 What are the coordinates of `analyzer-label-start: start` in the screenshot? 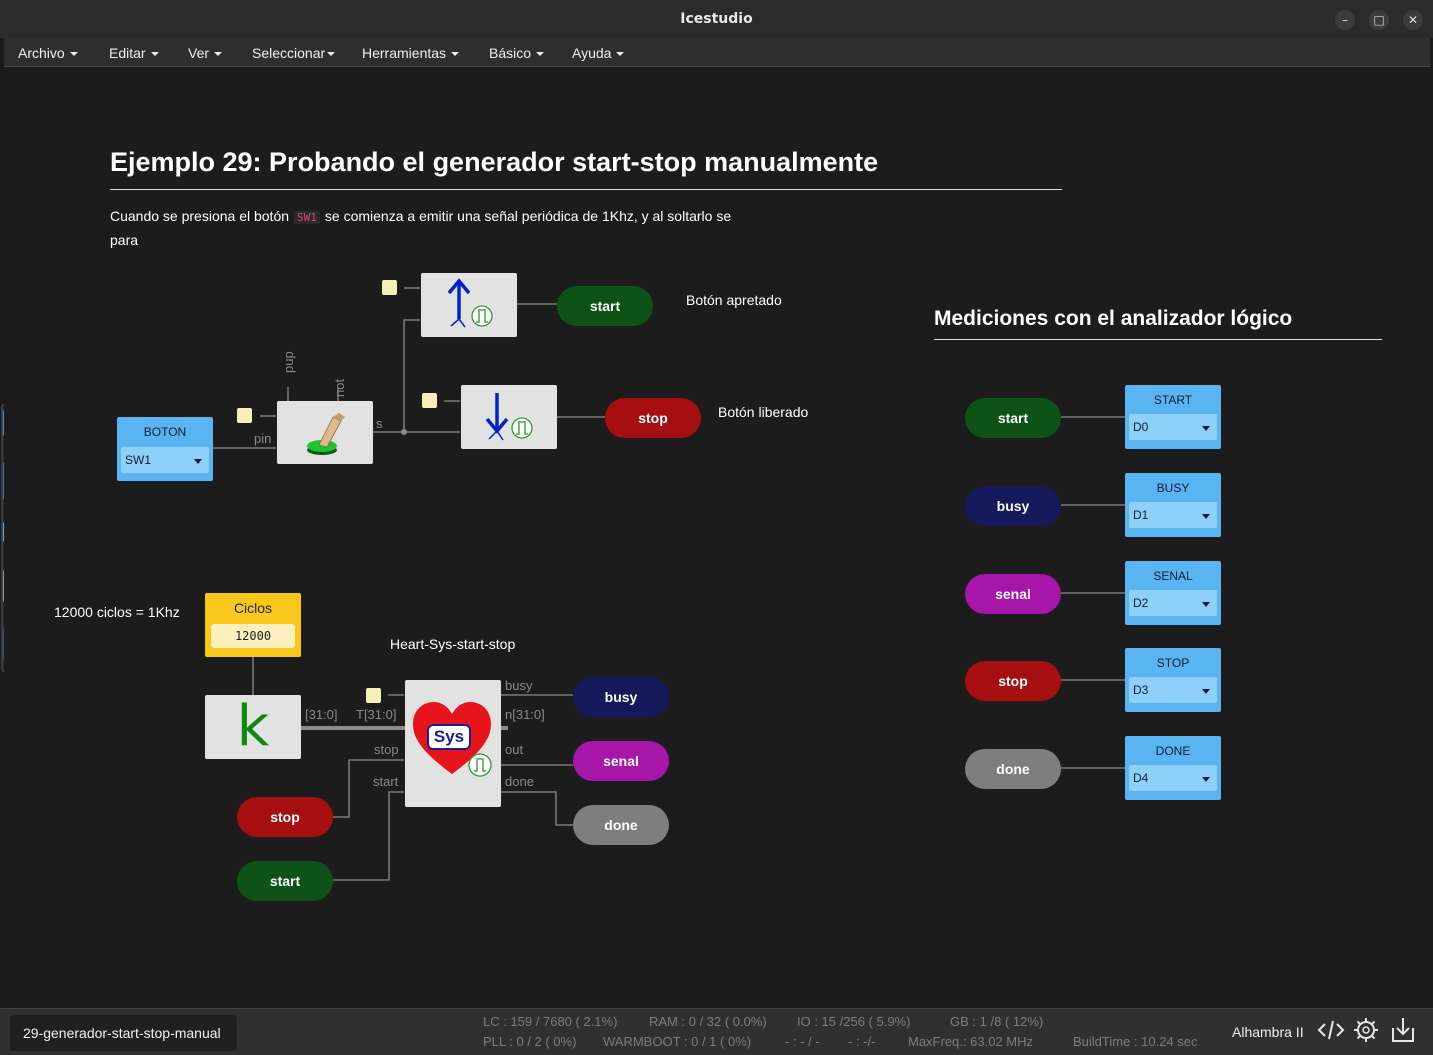 It's located at (1013, 418).